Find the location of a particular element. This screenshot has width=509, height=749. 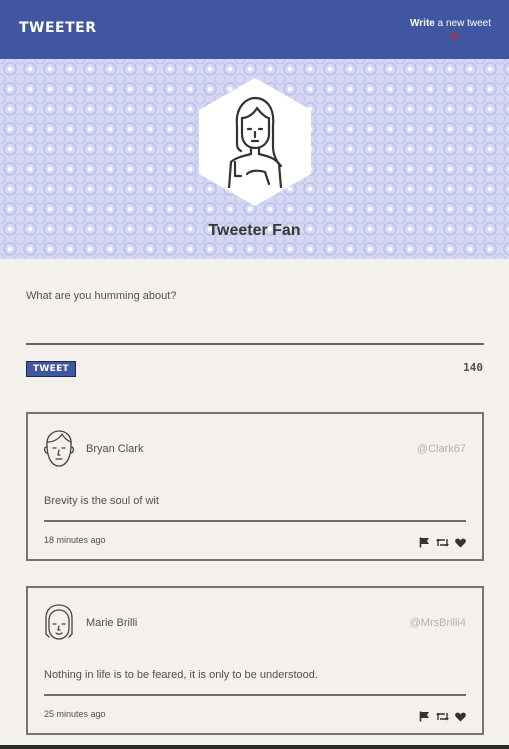

man-avatar-icon is located at coordinates (59, 448).